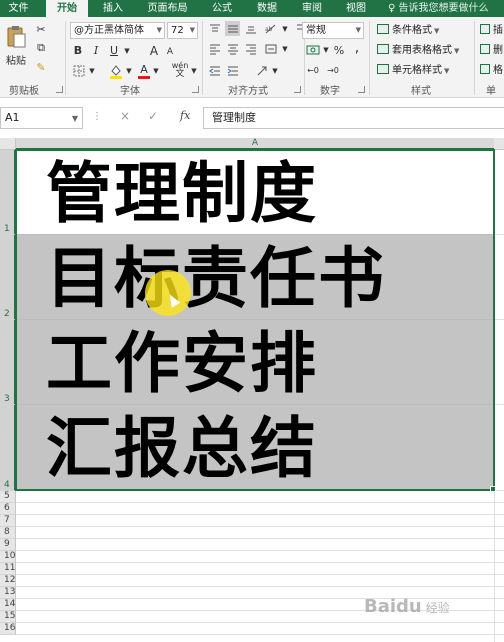  Describe the element at coordinates (8, 448) in the screenshot. I see `row-header-4: 4` at that location.